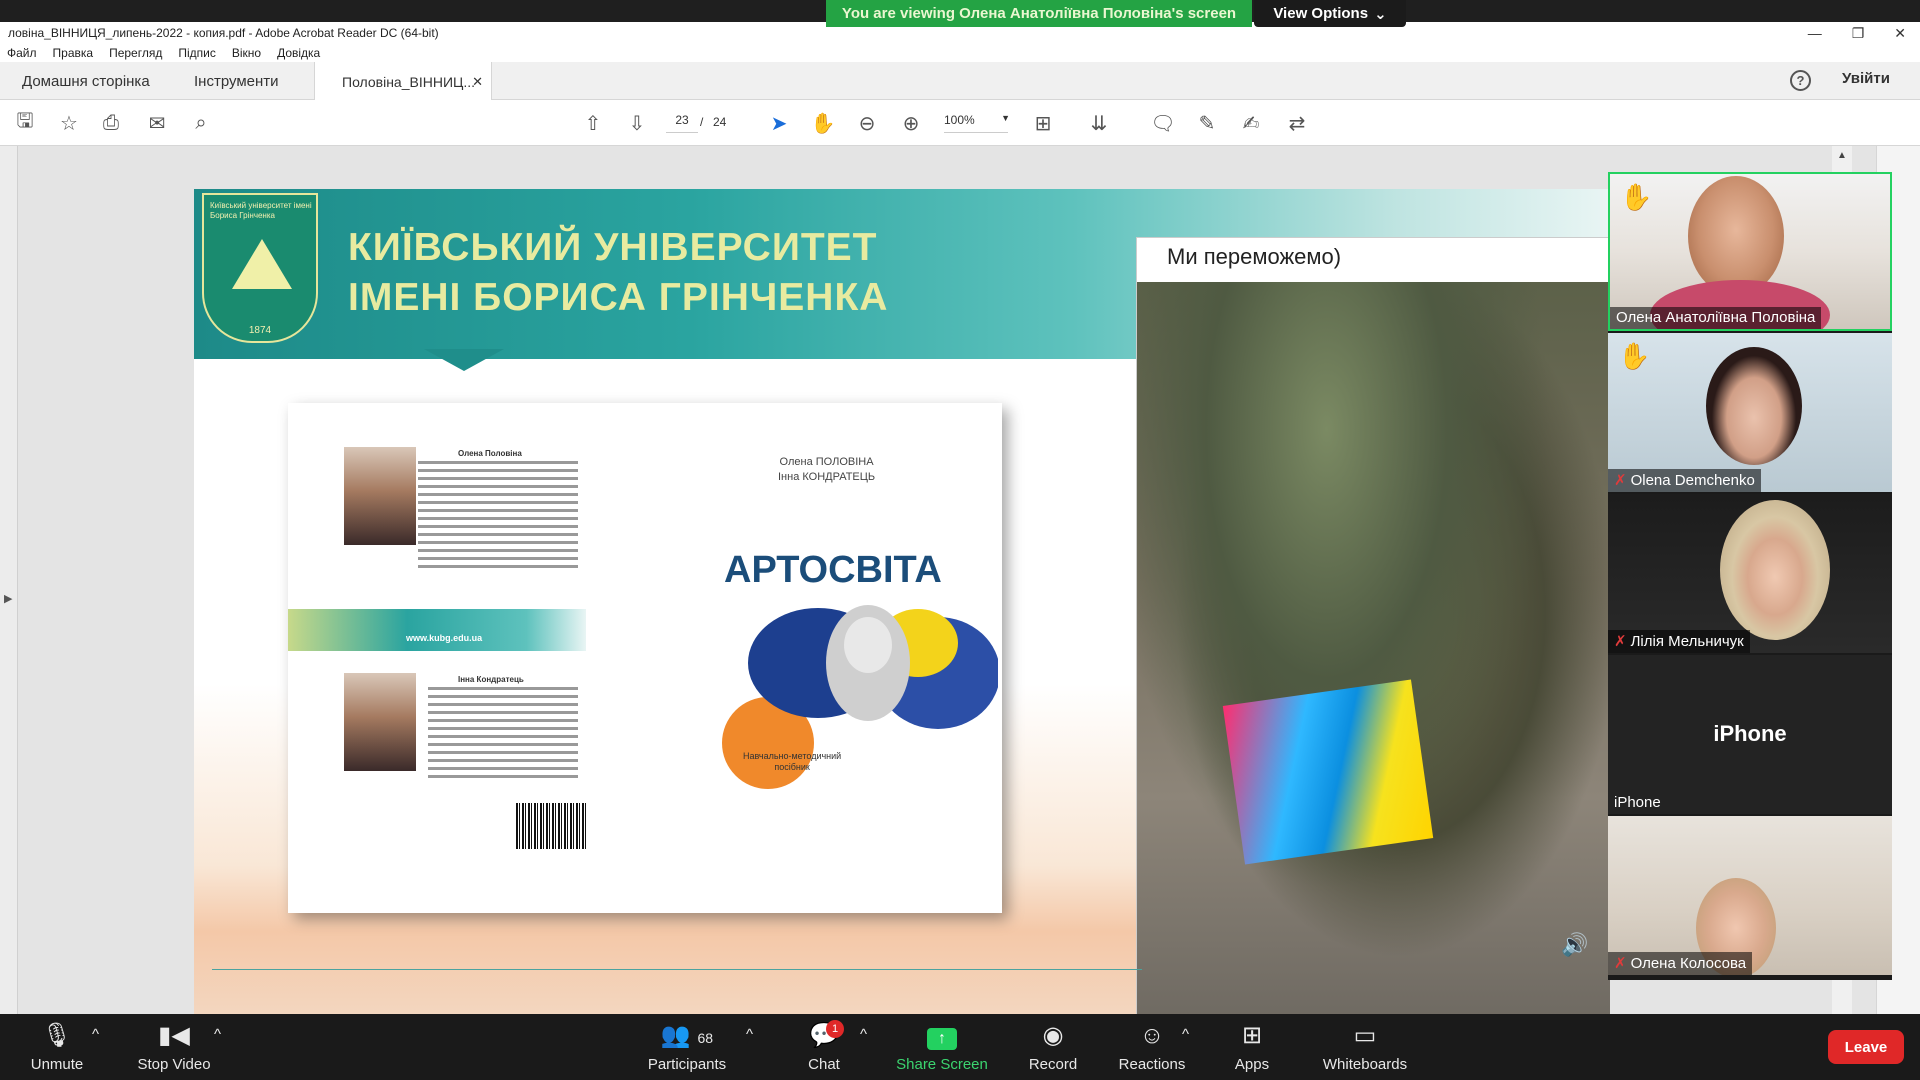 The image size is (1920, 1080). Describe the element at coordinates (1252, 1049) in the screenshot. I see `apps-button: ⊞ Apps` at that location.